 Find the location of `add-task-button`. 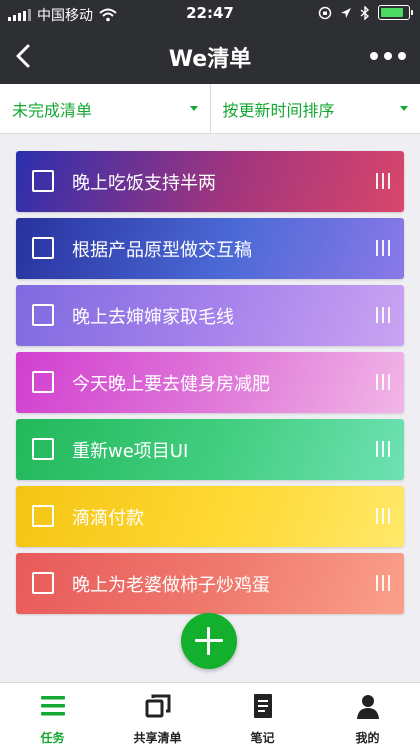

add-task-button is located at coordinates (209, 641).